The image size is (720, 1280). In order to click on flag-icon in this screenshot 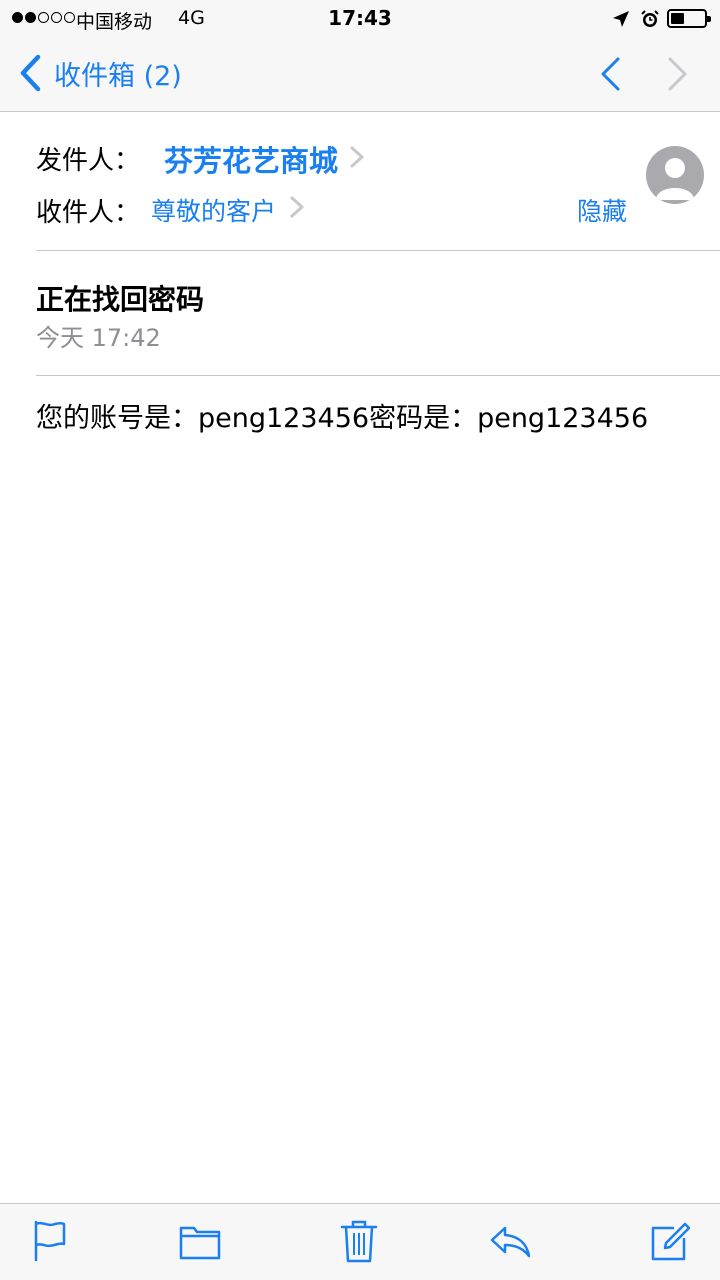, I will do `click(50, 1241)`.